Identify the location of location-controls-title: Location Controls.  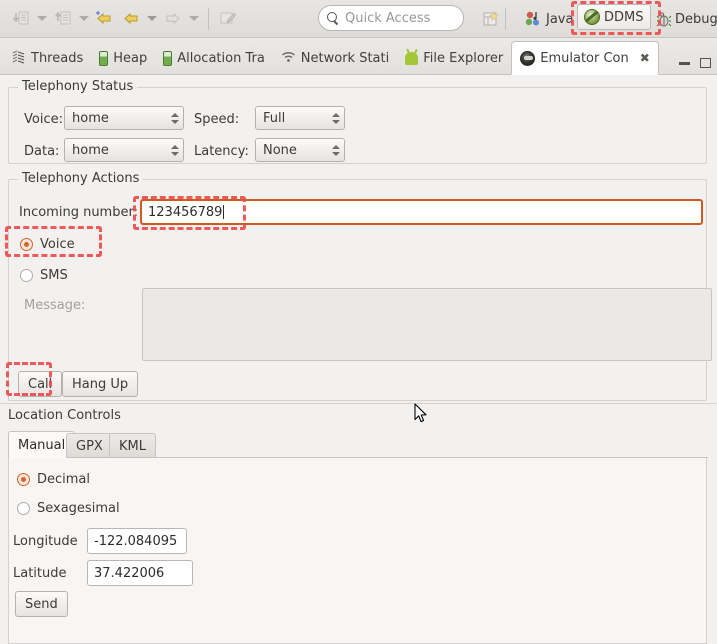
(64, 415).